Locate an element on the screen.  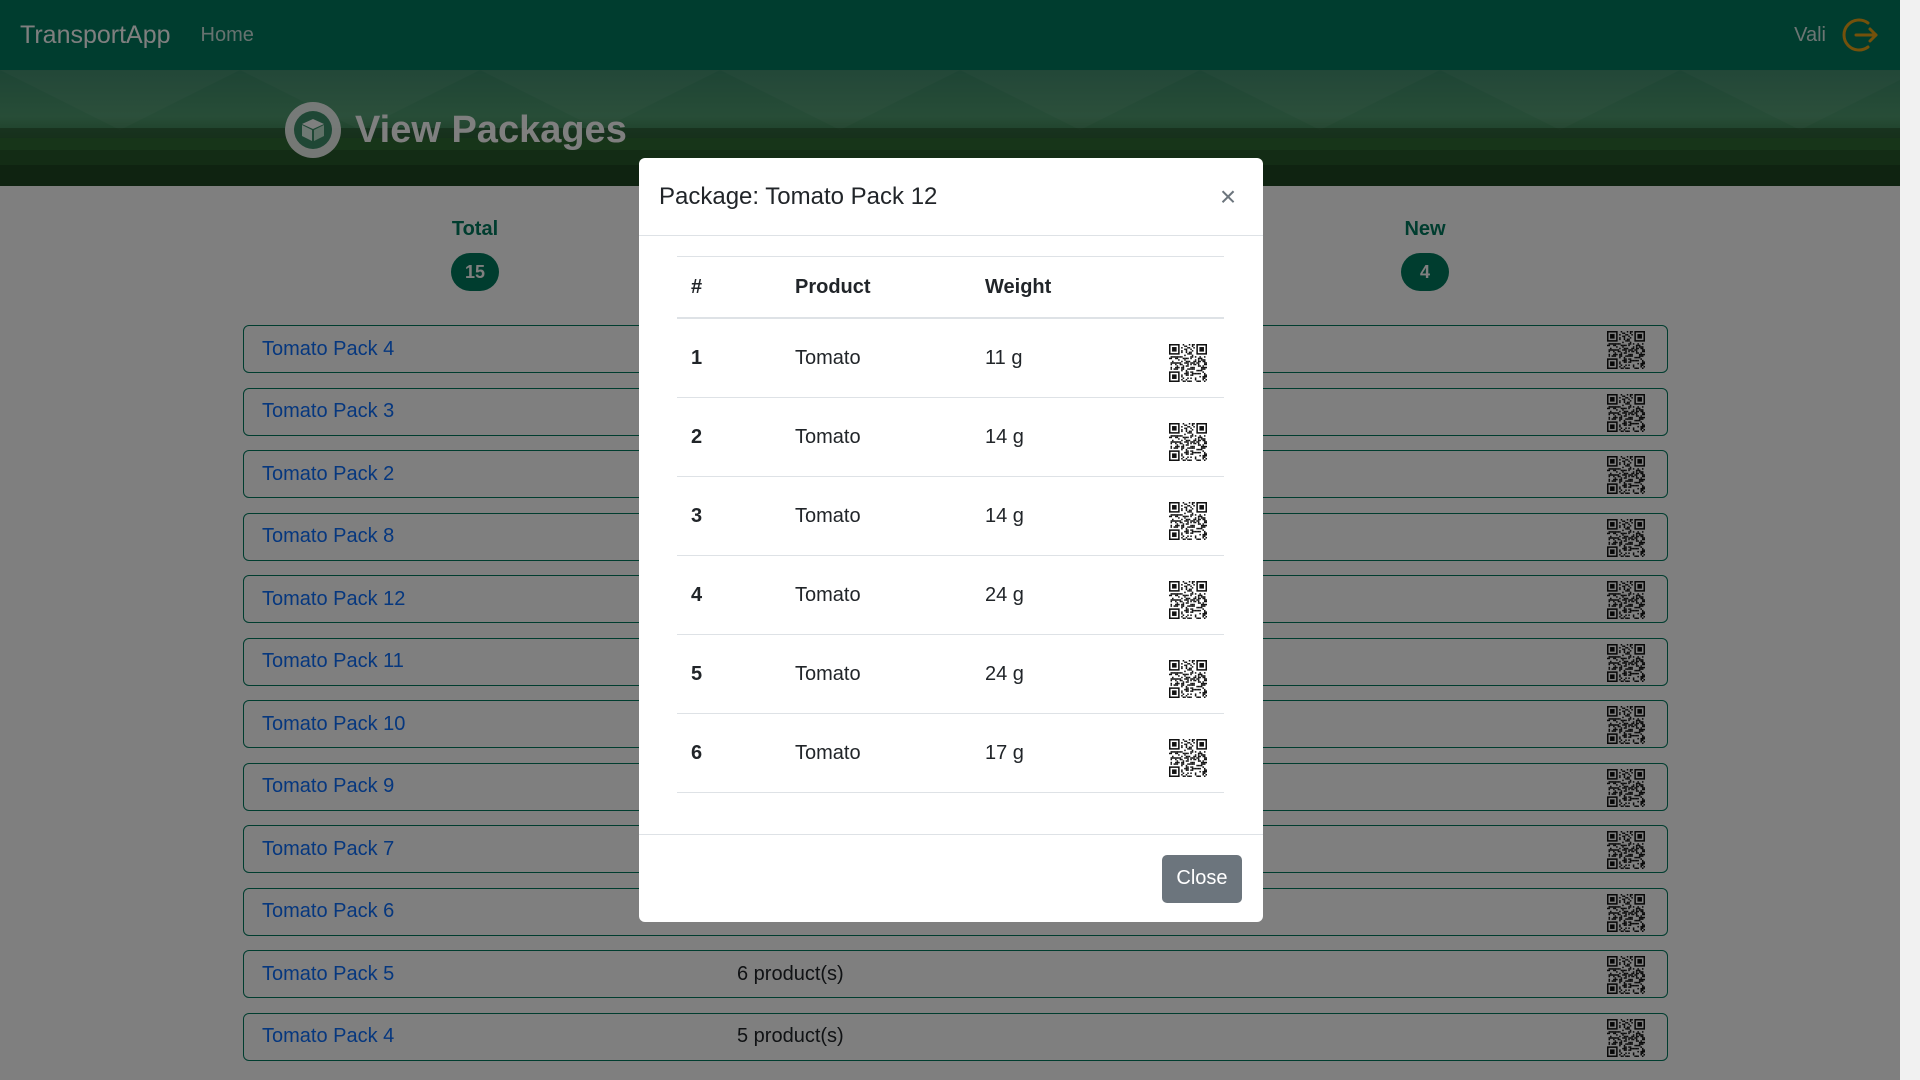
item-number: 2 is located at coordinates (729, 437).